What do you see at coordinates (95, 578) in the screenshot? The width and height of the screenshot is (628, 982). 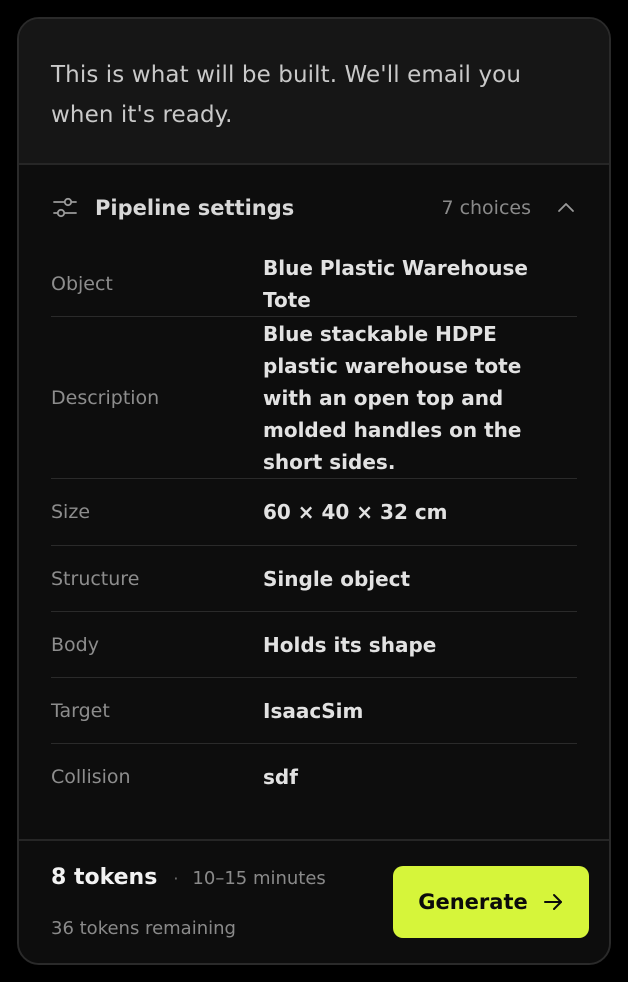 I see `setting-label: Structure` at bounding box center [95, 578].